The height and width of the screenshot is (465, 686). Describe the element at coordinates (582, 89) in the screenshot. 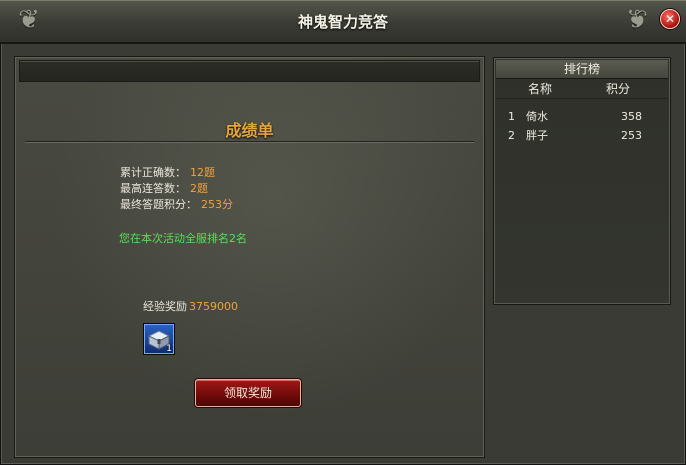

I see `leaderboard-column-headers: 名称 积分` at that location.